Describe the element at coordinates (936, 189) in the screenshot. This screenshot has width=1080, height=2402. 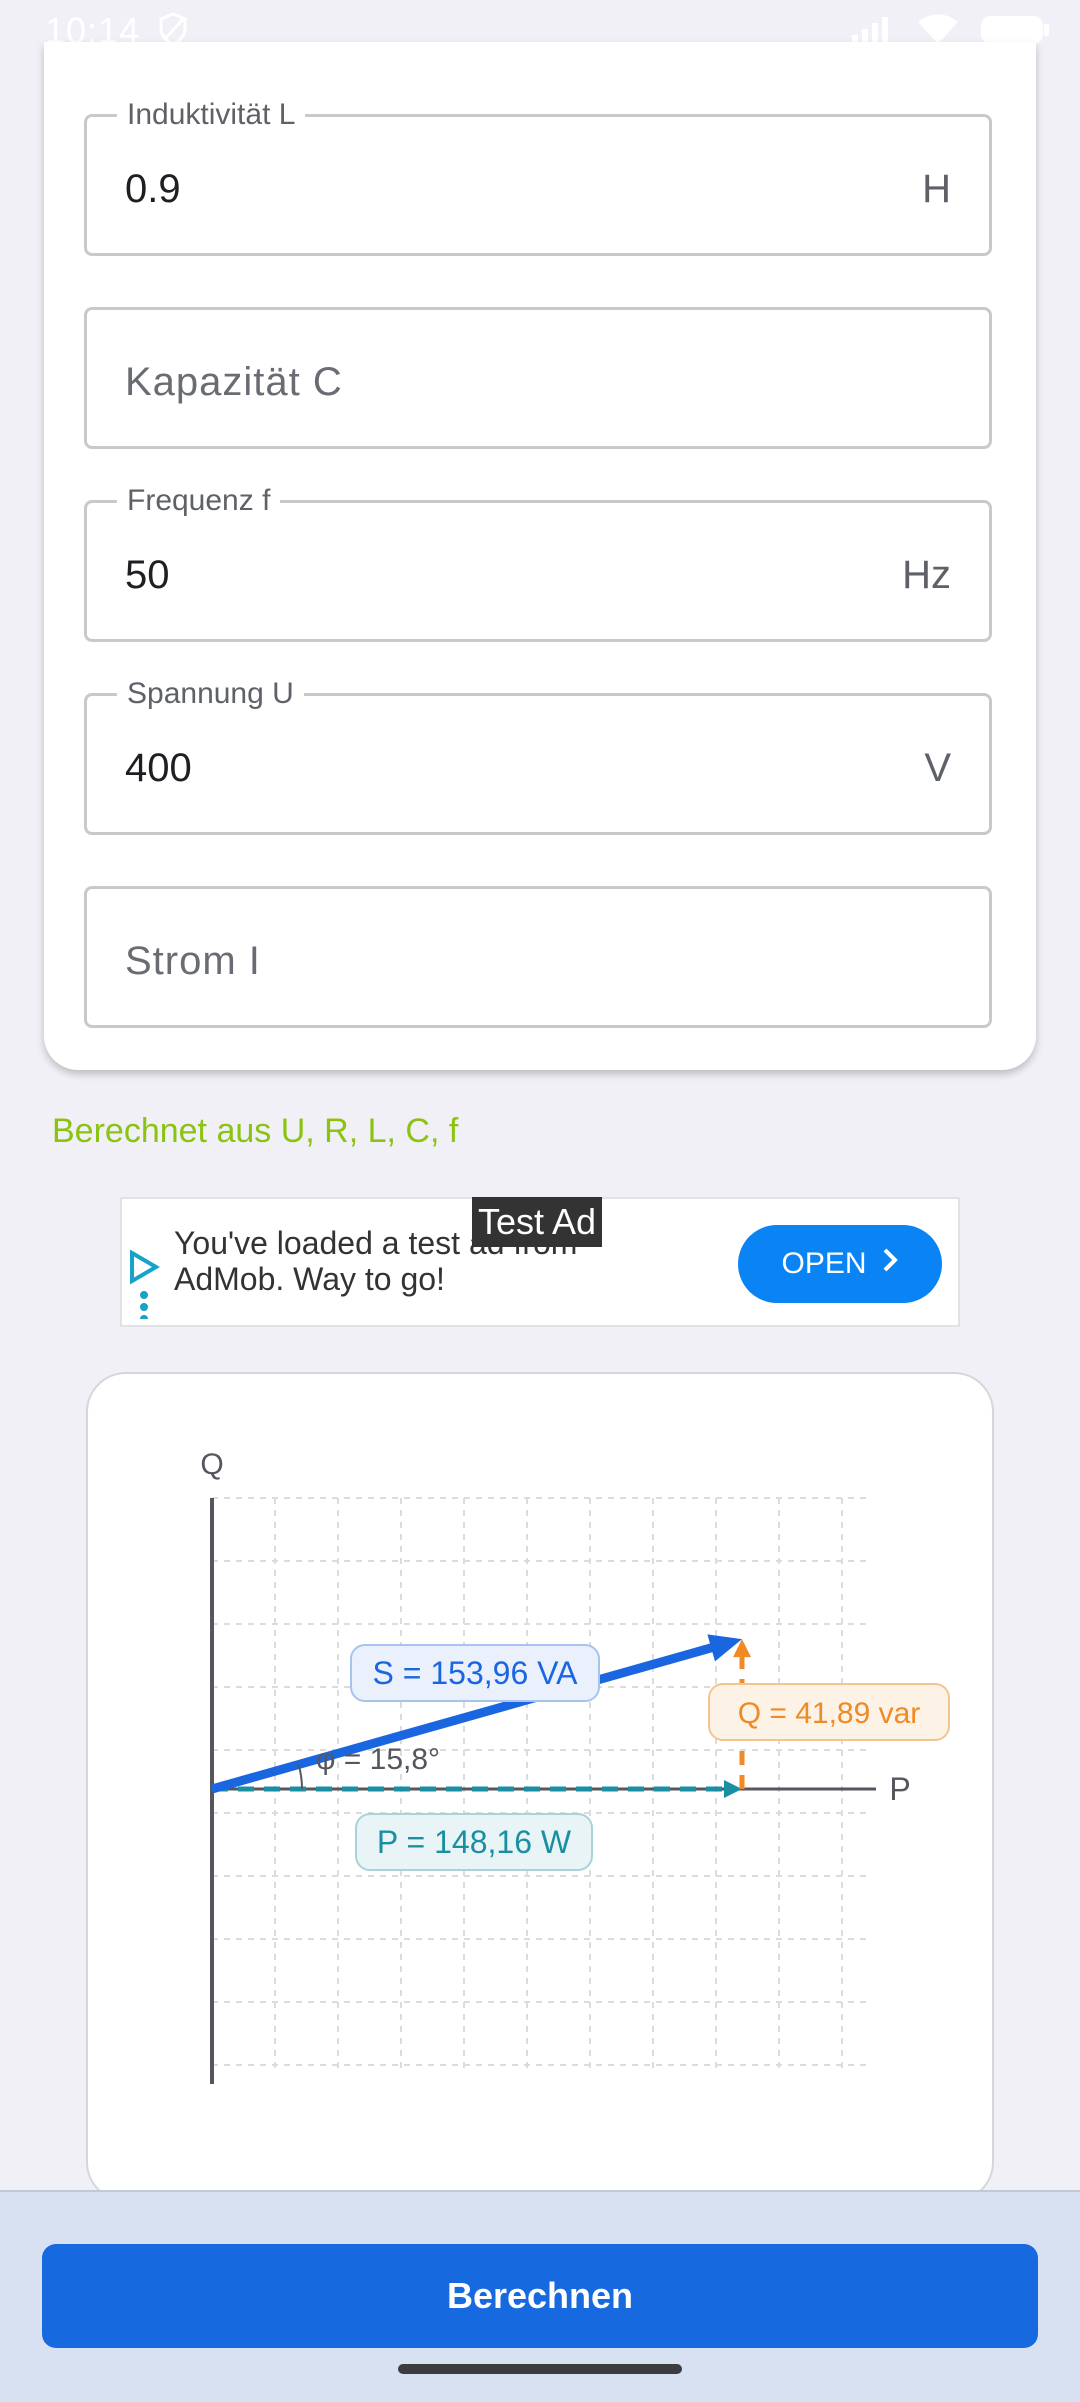
I see `inductance-unit: H` at that location.